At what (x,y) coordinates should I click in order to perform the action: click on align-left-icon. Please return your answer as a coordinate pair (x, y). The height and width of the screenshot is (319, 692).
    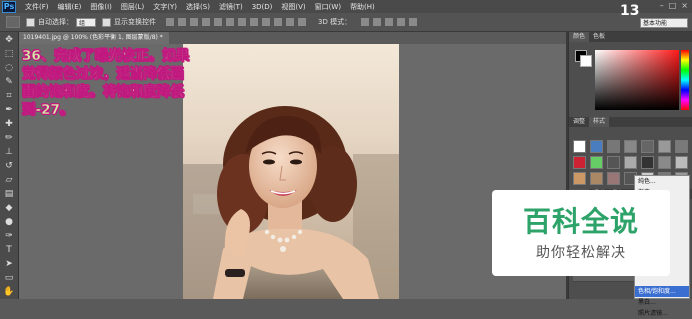
    Looking at the image, I should click on (206, 22).